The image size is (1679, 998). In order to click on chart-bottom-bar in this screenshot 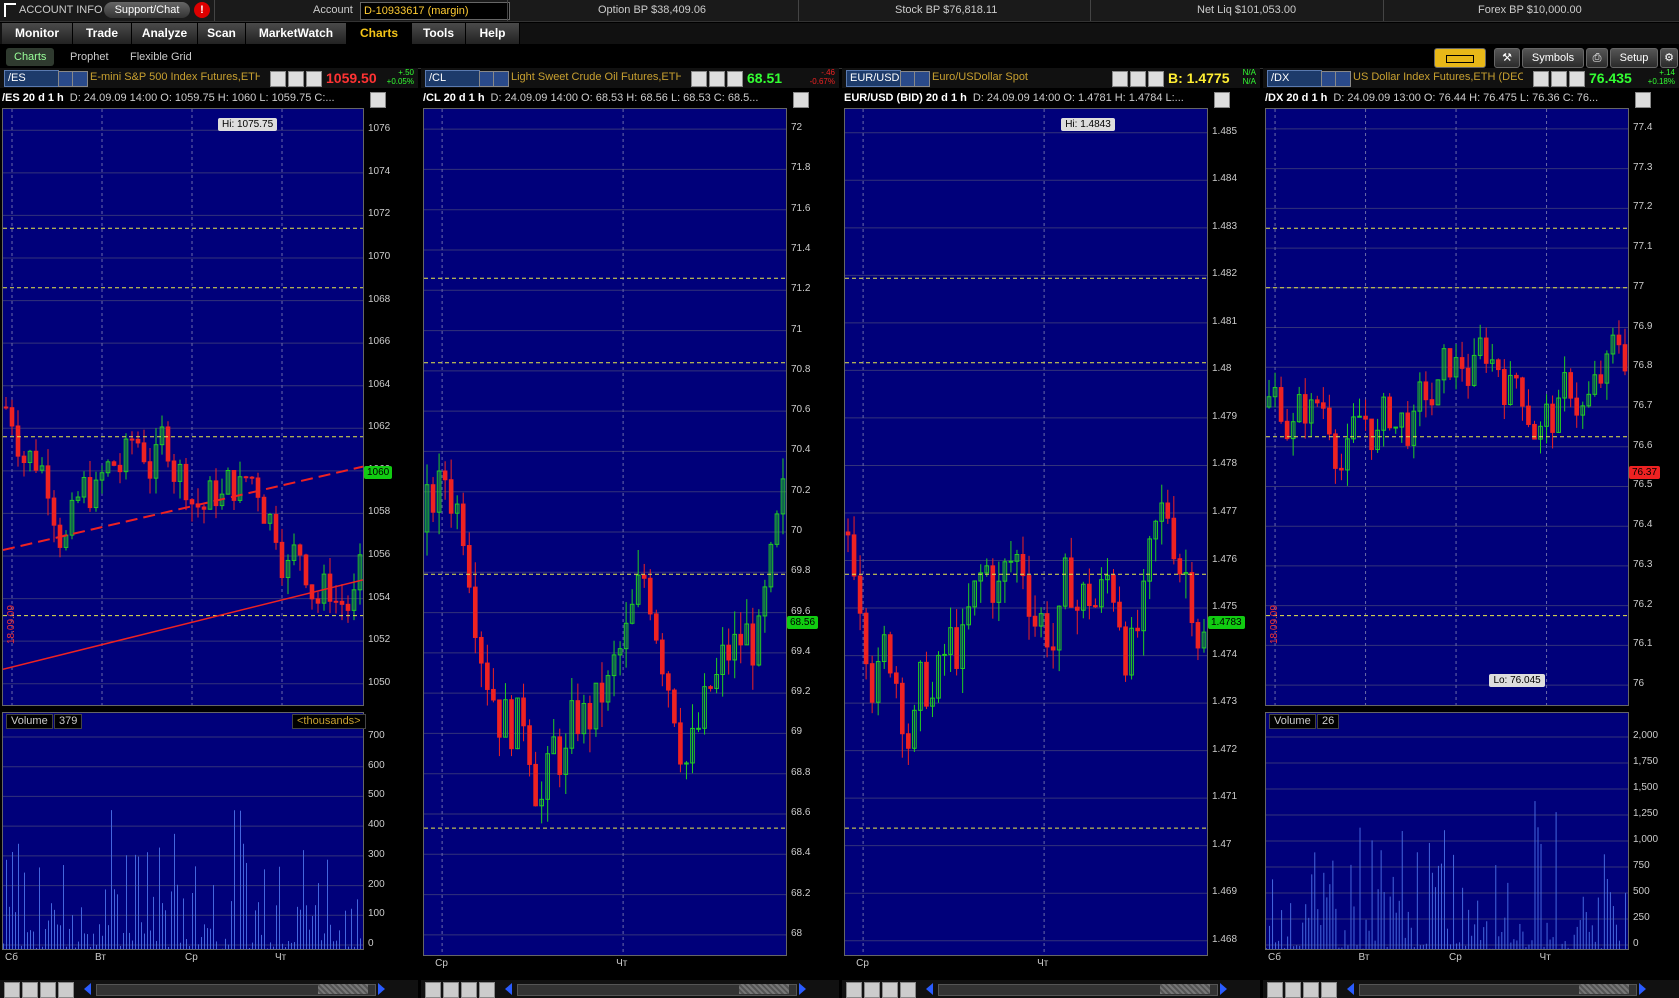, I will do `click(630, 989)`.